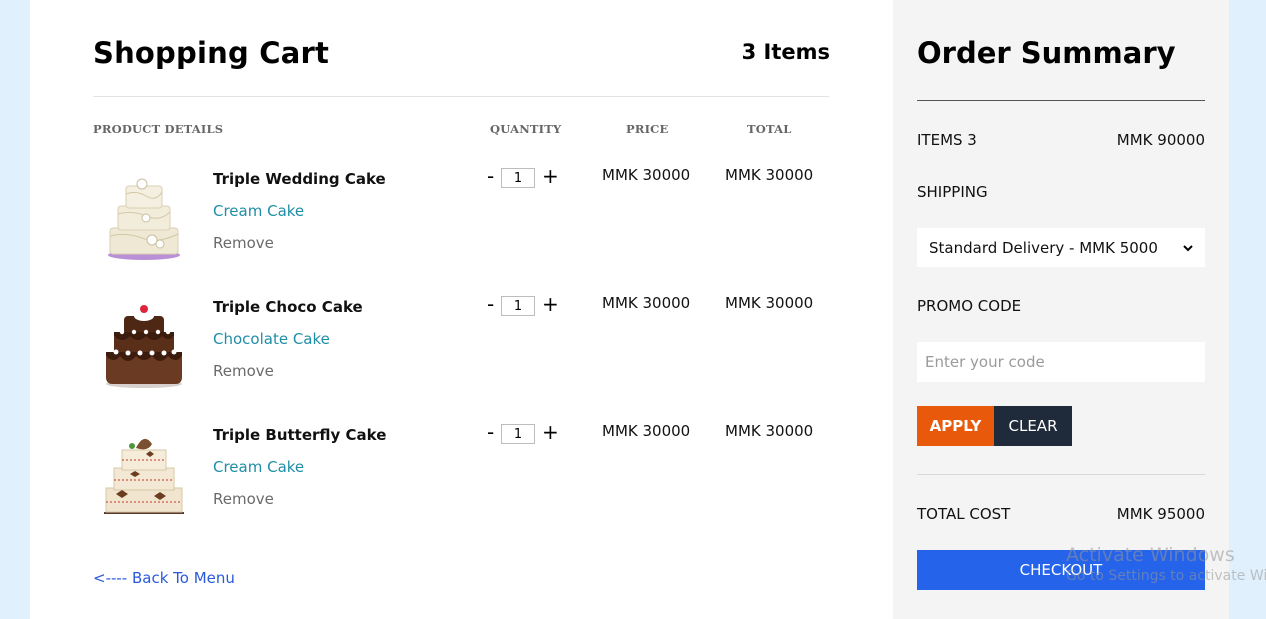  What do you see at coordinates (785, 52) in the screenshot?
I see `cart-item-count: 3 Items` at bounding box center [785, 52].